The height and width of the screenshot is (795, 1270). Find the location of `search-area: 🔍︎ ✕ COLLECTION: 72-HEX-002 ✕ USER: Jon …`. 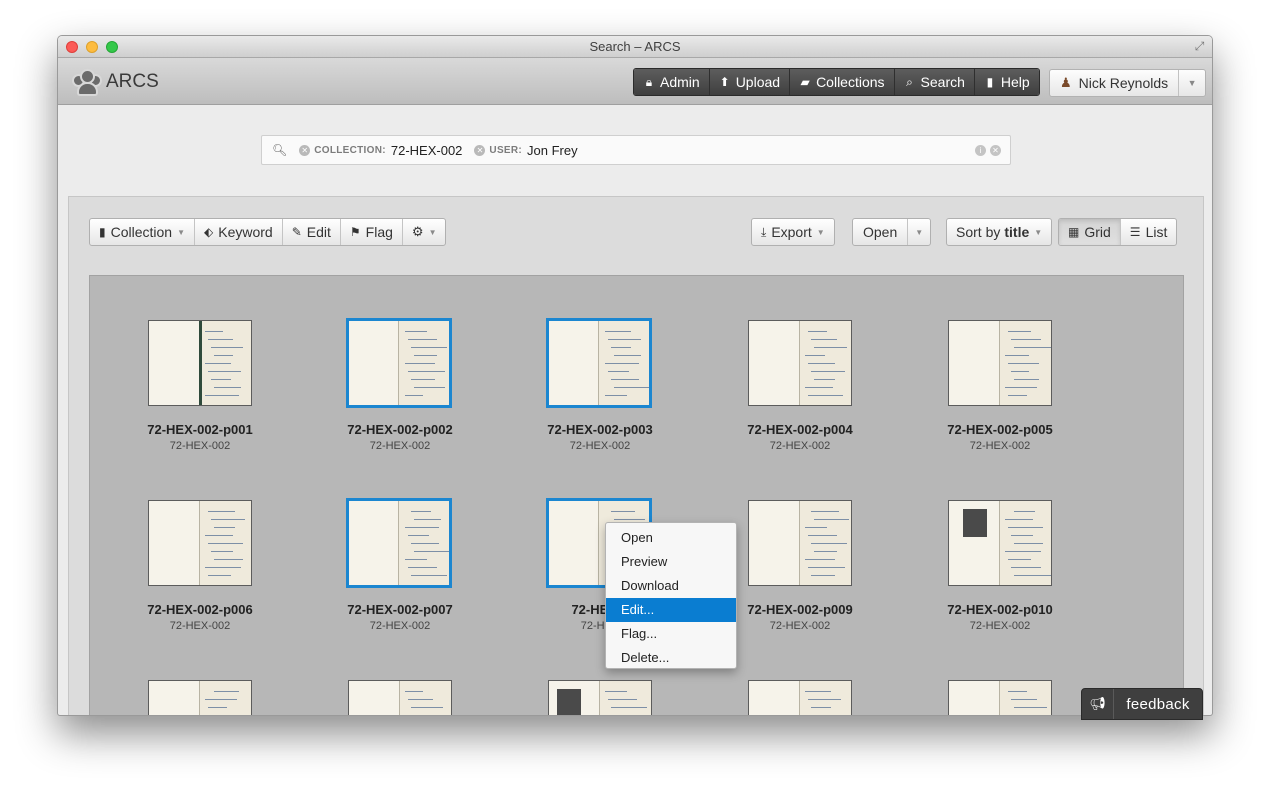

search-area: 🔍︎ ✕ COLLECTION: 72-HEX-002 ✕ USER: Jon … is located at coordinates (635, 151).